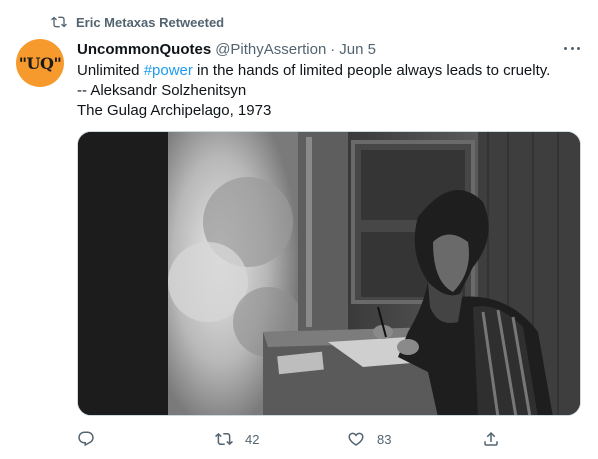  What do you see at coordinates (162, 90) in the screenshot?
I see `tweet-text-line: -- Aleksandr Solzhenitsyn` at bounding box center [162, 90].